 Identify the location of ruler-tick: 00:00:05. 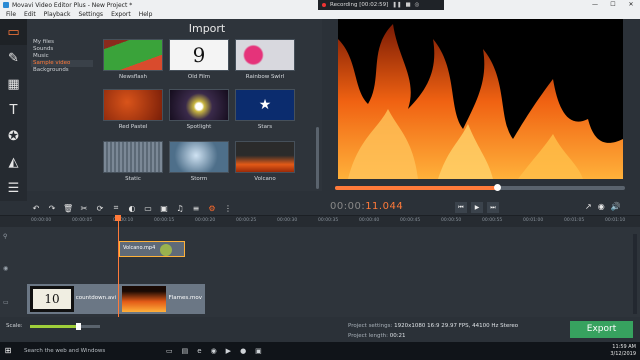
(82, 220).